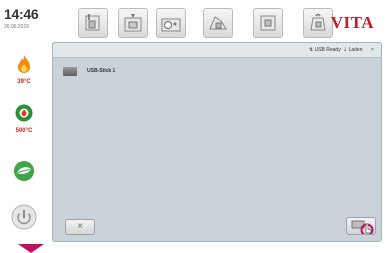  Describe the element at coordinates (352, 22) in the screenshot. I see `brand-logo: VITA` at that location.